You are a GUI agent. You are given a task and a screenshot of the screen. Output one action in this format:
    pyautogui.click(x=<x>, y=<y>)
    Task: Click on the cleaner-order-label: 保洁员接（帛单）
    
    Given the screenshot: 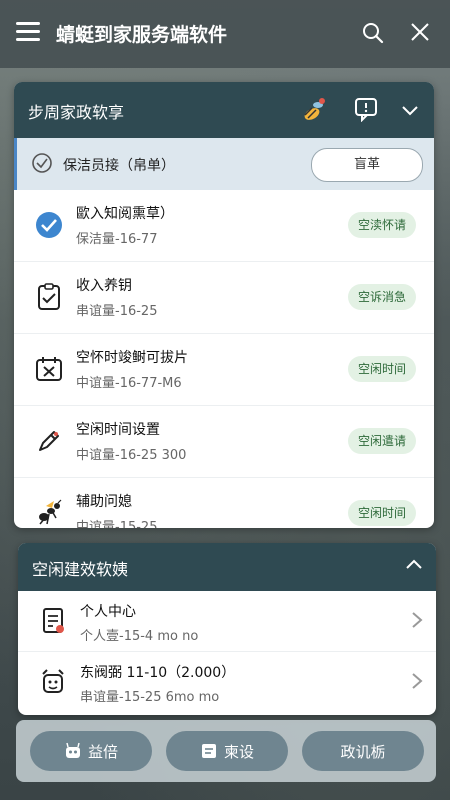 What is the action you would take?
    pyautogui.click(x=119, y=166)
    